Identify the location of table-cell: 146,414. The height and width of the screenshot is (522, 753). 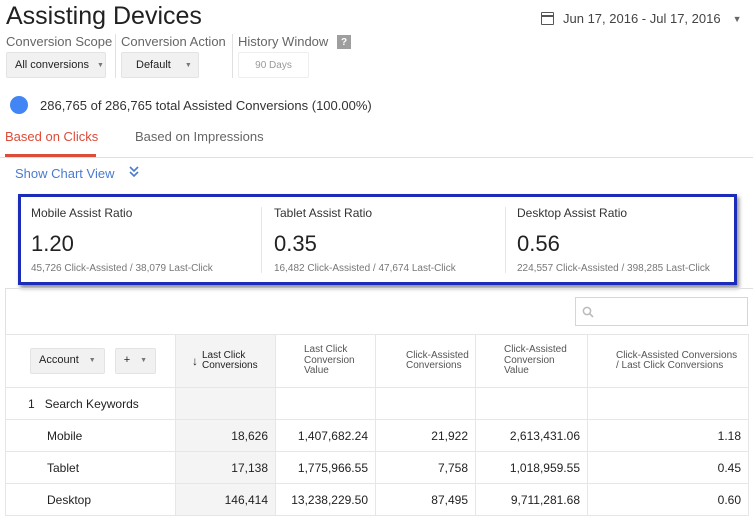
(225, 499).